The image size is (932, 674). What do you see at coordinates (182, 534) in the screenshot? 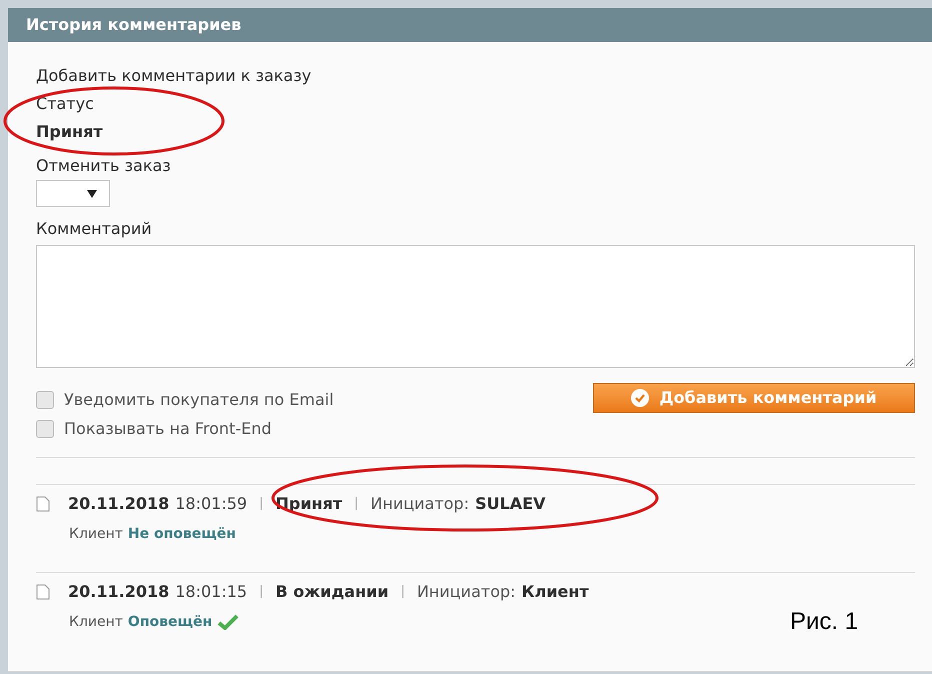
I see `notification-status: Не оповещён` at bounding box center [182, 534].